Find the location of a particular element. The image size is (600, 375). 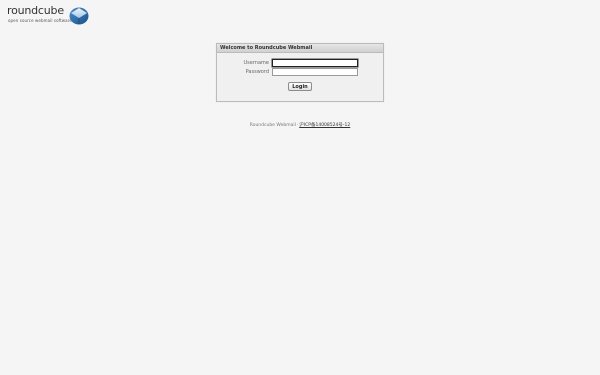

username-input is located at coordinates (315, 63).